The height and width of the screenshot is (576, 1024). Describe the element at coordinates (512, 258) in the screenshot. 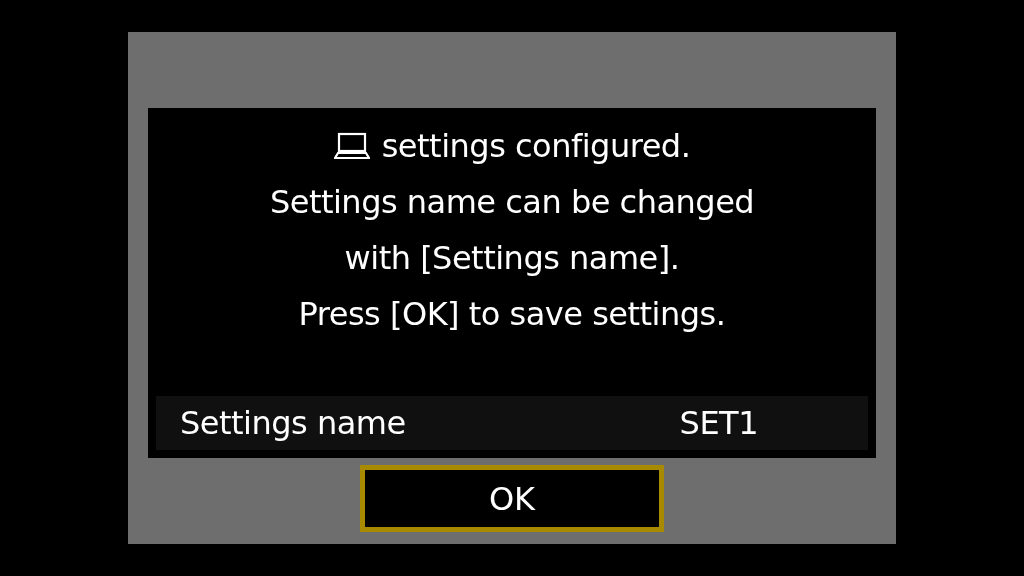

I see `message-text: with [Settings name].` at that location.